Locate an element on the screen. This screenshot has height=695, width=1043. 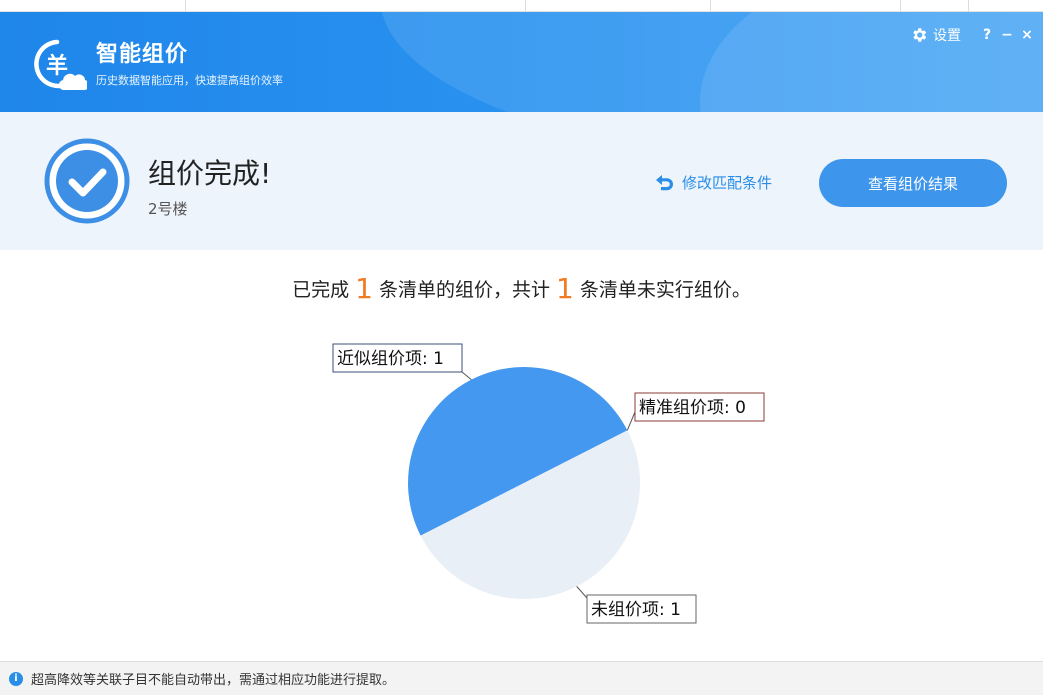
app-subtitle: 历史数据智能应用，快速提高组价效率 is located at coordinates (189, 80).